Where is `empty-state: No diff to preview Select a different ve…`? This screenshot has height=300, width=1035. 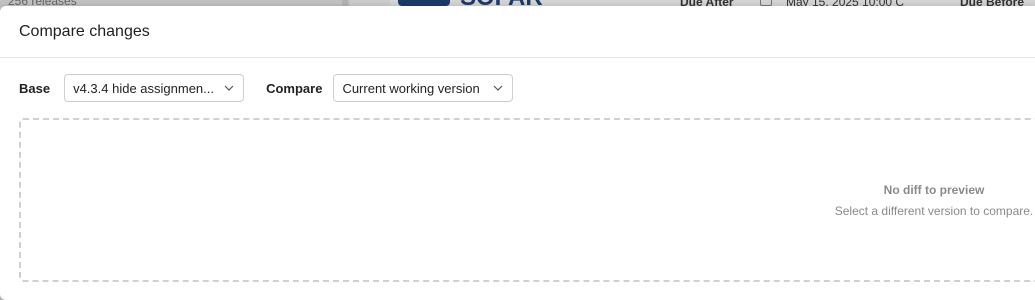 empty-state: No diff to preview Select a different ve… is located at coordinates (922, 200).